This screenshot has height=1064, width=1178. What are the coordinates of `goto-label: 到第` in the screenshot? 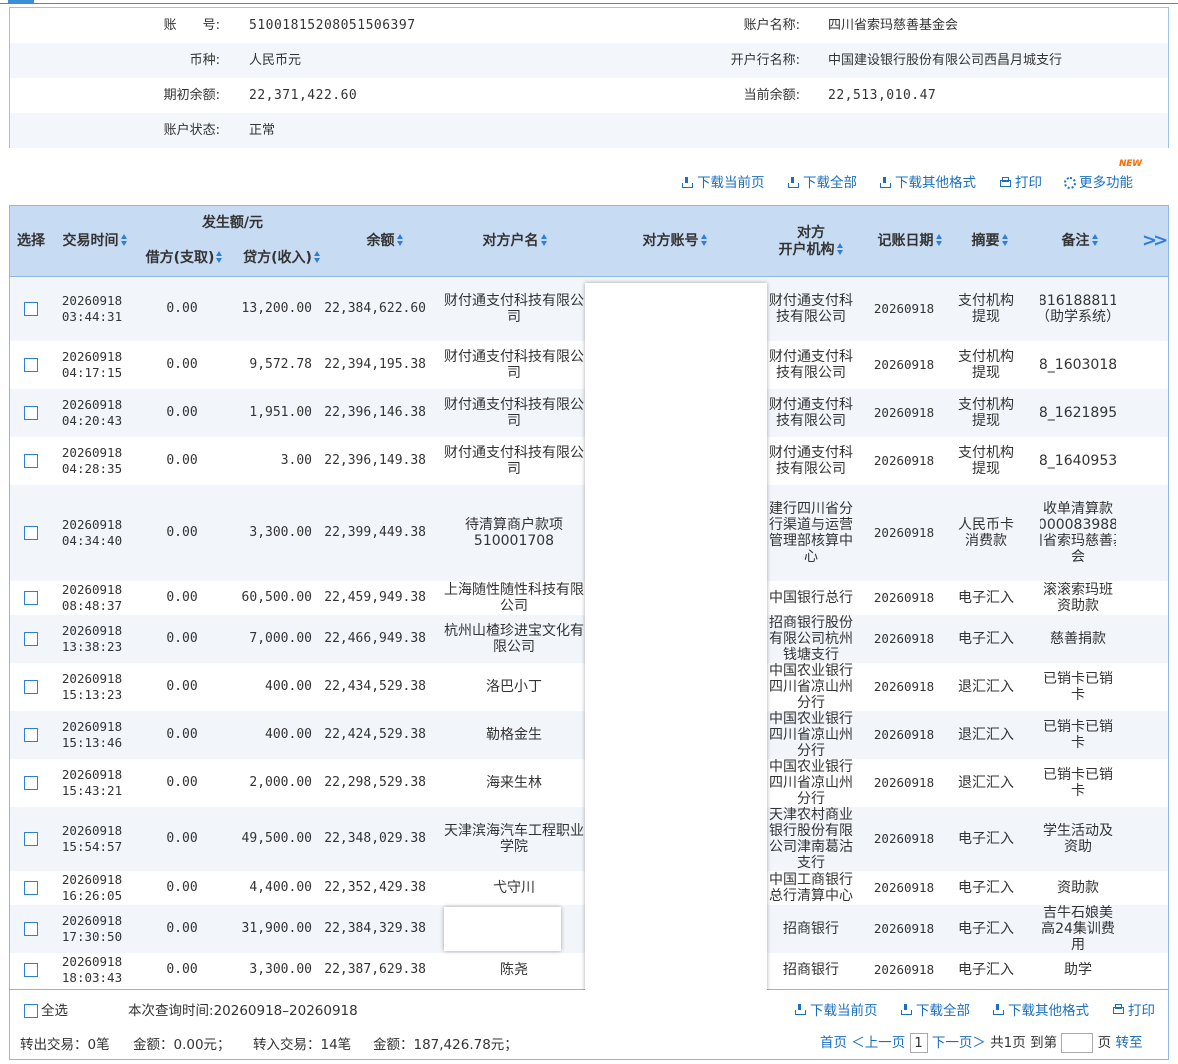 It's located at (1044, 1043).